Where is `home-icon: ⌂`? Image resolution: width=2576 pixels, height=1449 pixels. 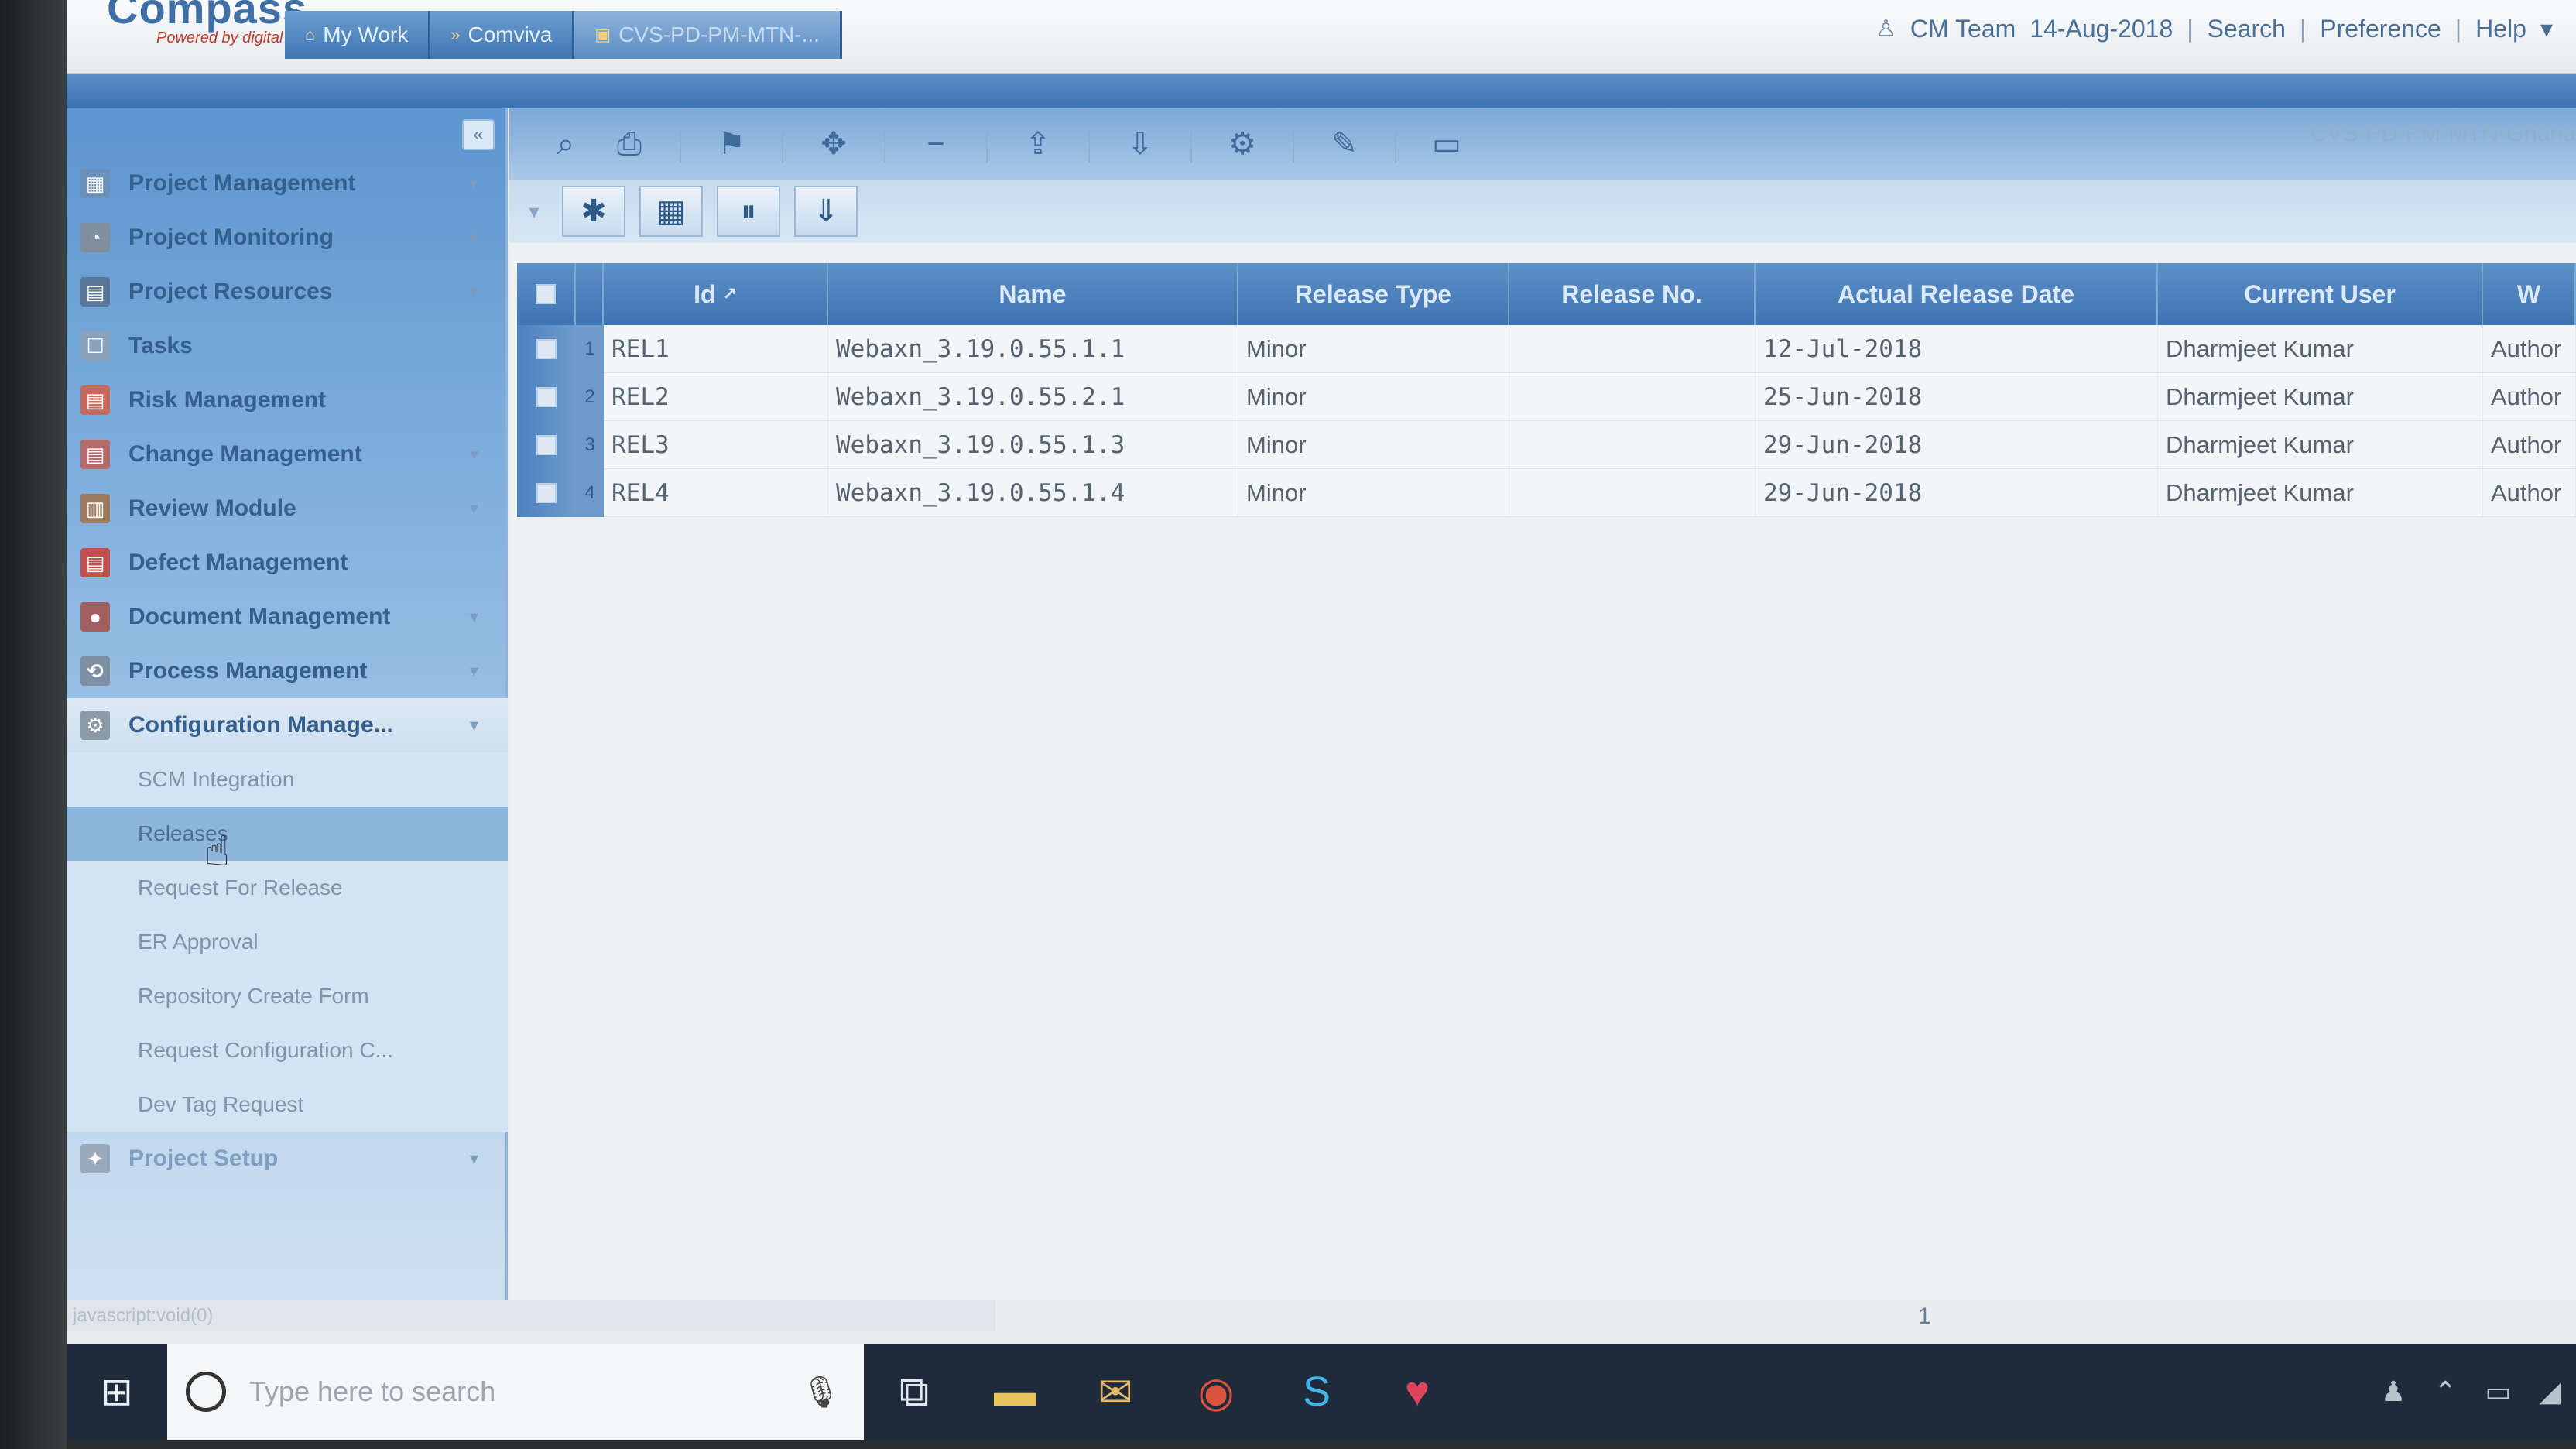
home-icon: ⌂ is located at coordinates (311, 34).